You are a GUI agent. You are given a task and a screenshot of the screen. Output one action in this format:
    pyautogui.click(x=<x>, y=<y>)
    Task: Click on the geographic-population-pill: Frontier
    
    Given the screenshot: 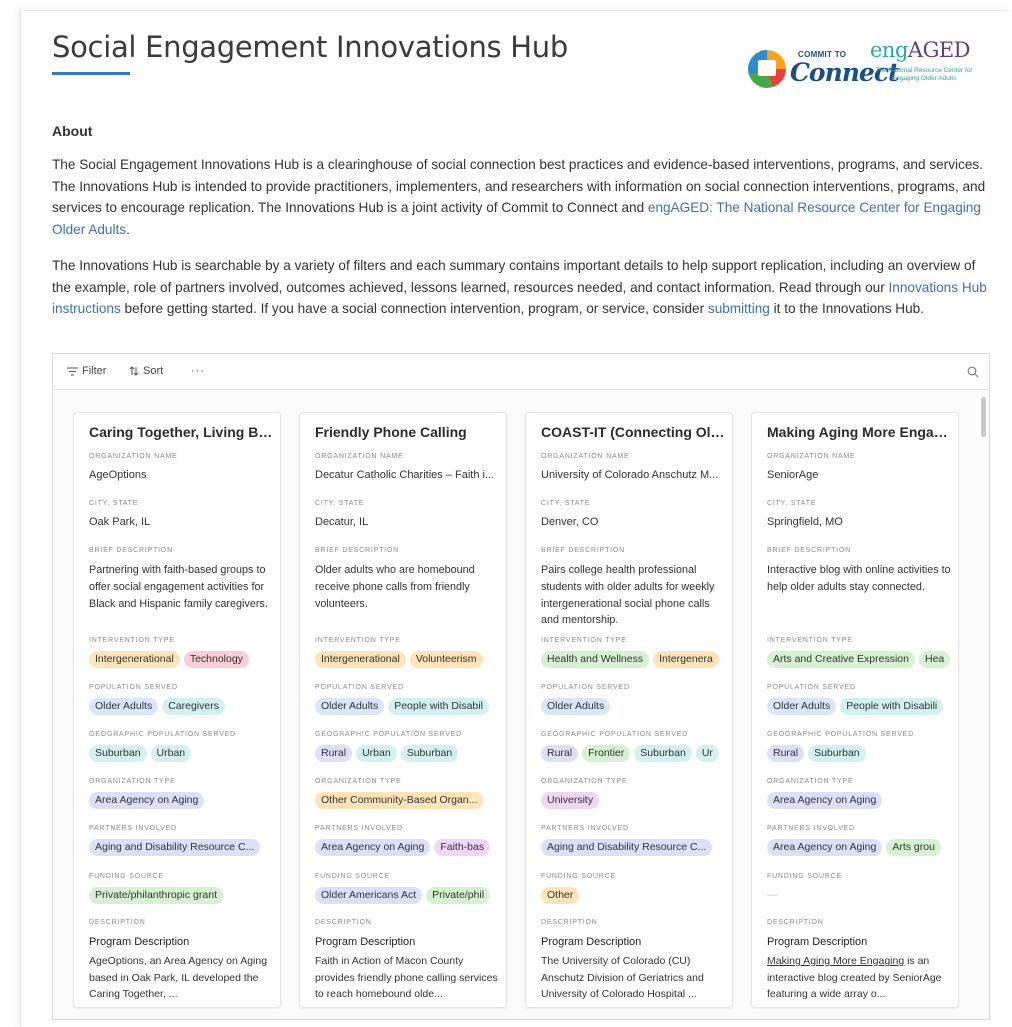 What is the action you would take?
    pyautogui.click(x=606, y=753)
    